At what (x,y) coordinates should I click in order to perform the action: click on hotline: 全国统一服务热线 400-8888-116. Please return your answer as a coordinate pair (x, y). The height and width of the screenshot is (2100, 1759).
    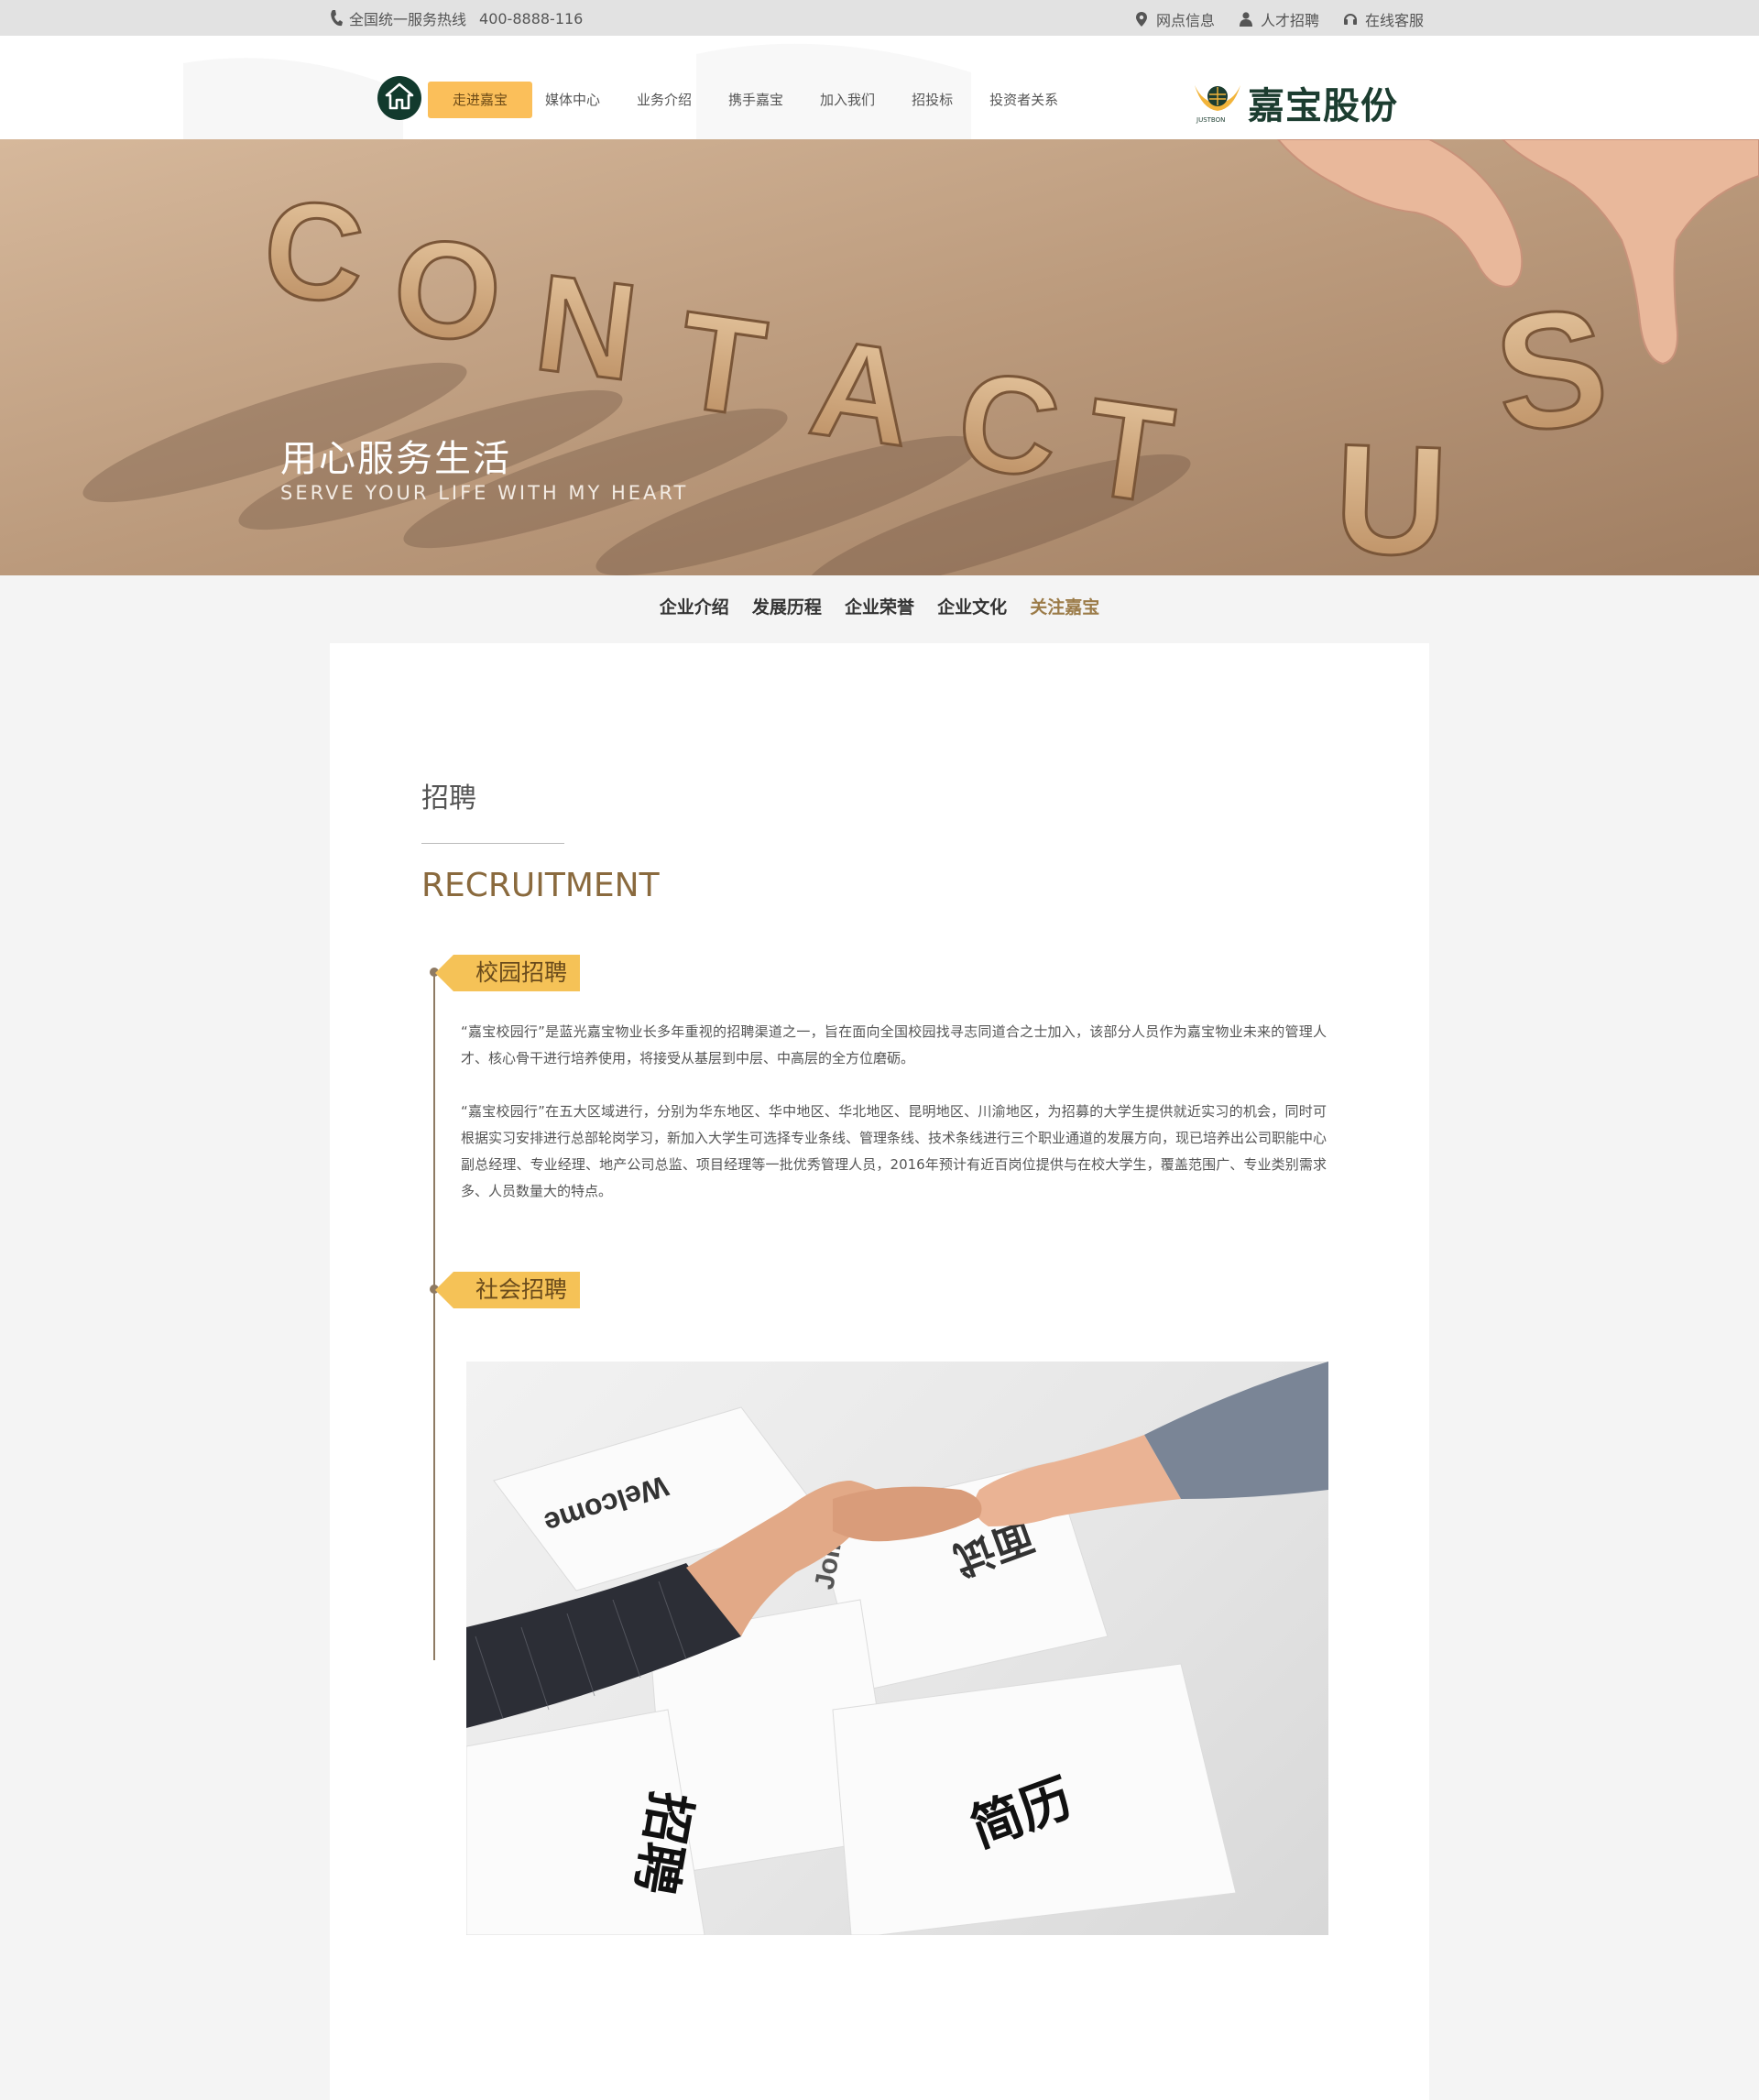
    Looking at the image, I should click on (456, 18).